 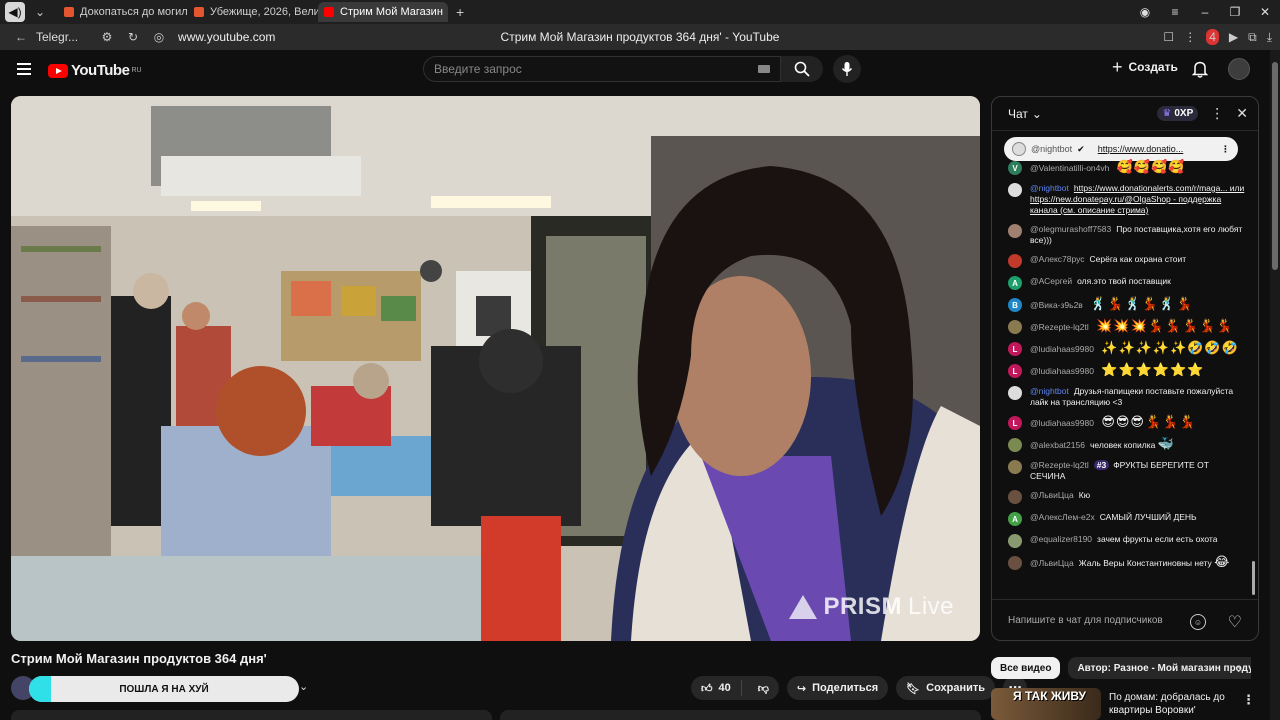 What do you see at coordinates (1168, 37) in the screenshot?
I see `bookmark-icon: ☐` at bounding box center [1168, 37].